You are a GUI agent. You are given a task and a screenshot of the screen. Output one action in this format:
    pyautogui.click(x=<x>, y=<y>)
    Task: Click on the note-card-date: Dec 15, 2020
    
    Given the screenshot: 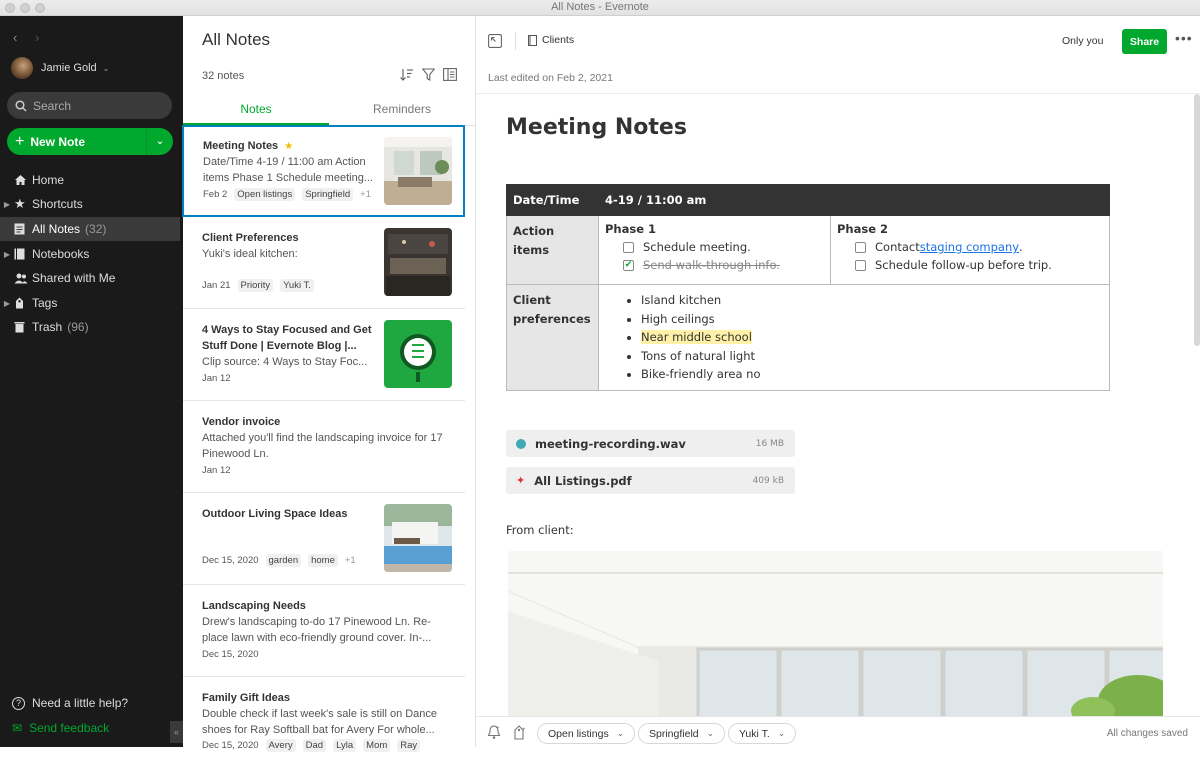 What is the action you would take?
    pyautogui.click(x=230, y=745)
    